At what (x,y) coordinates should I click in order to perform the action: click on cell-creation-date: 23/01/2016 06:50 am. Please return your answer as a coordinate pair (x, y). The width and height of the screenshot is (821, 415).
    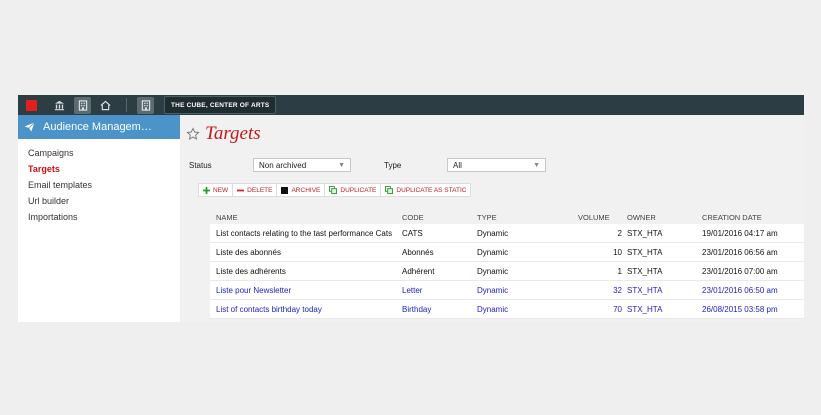
    Looking at the image, I should click on (740, 290).